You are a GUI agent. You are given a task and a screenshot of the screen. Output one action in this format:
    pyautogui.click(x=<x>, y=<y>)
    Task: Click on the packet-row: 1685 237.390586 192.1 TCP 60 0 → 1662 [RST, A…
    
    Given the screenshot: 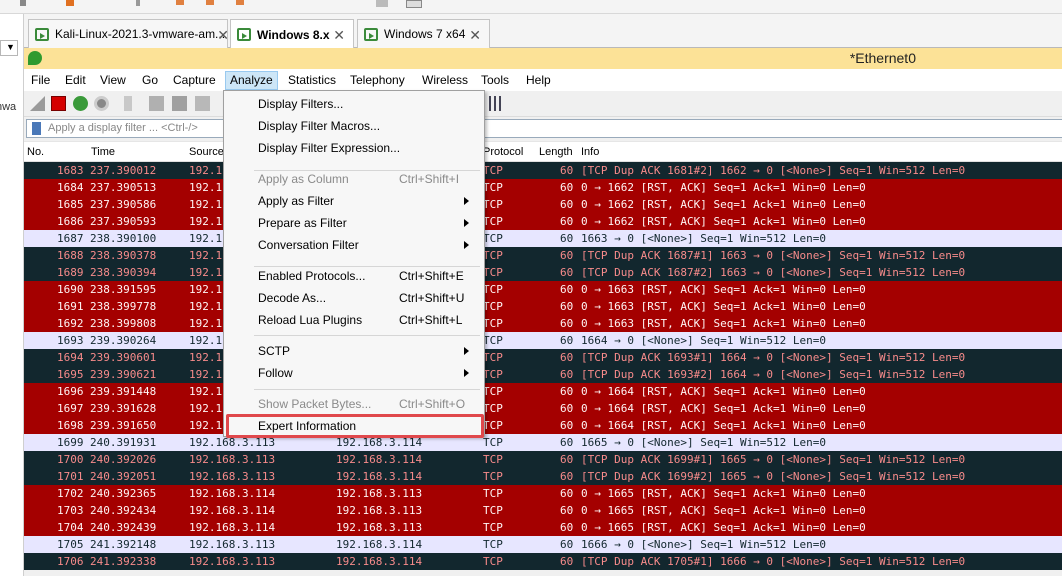 What is the action you would take?
    pyautogui.click(x=543, y=204)
    